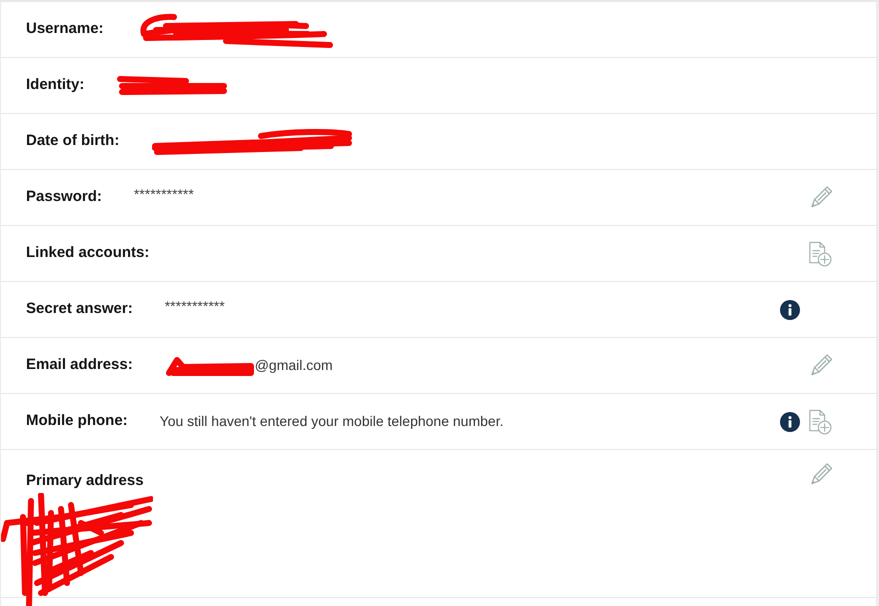  I want to click on field-label: Username:, so click(65, 29).